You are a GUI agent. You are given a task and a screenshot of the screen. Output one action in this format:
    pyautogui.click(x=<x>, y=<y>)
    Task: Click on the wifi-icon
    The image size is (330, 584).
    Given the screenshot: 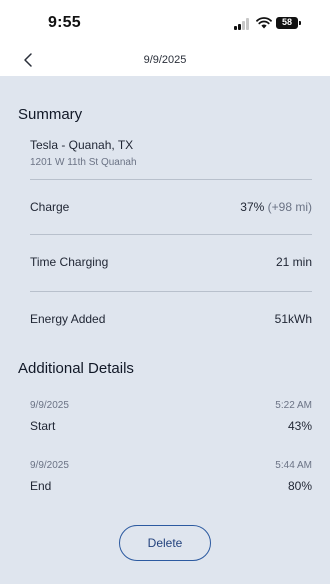 What is the action you would take?
    pyautogui.click(x=264, y=23)
    